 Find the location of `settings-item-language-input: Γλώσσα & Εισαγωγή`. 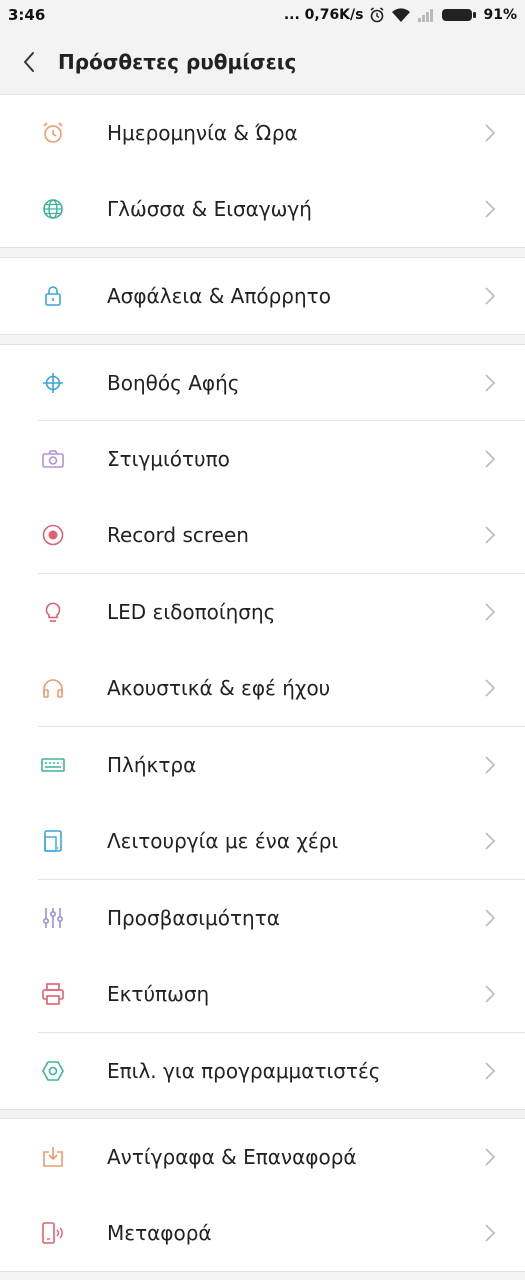

settings-item-language-input: Γλώσσα & Εισαγωγή is located at coordinates (262, 209).